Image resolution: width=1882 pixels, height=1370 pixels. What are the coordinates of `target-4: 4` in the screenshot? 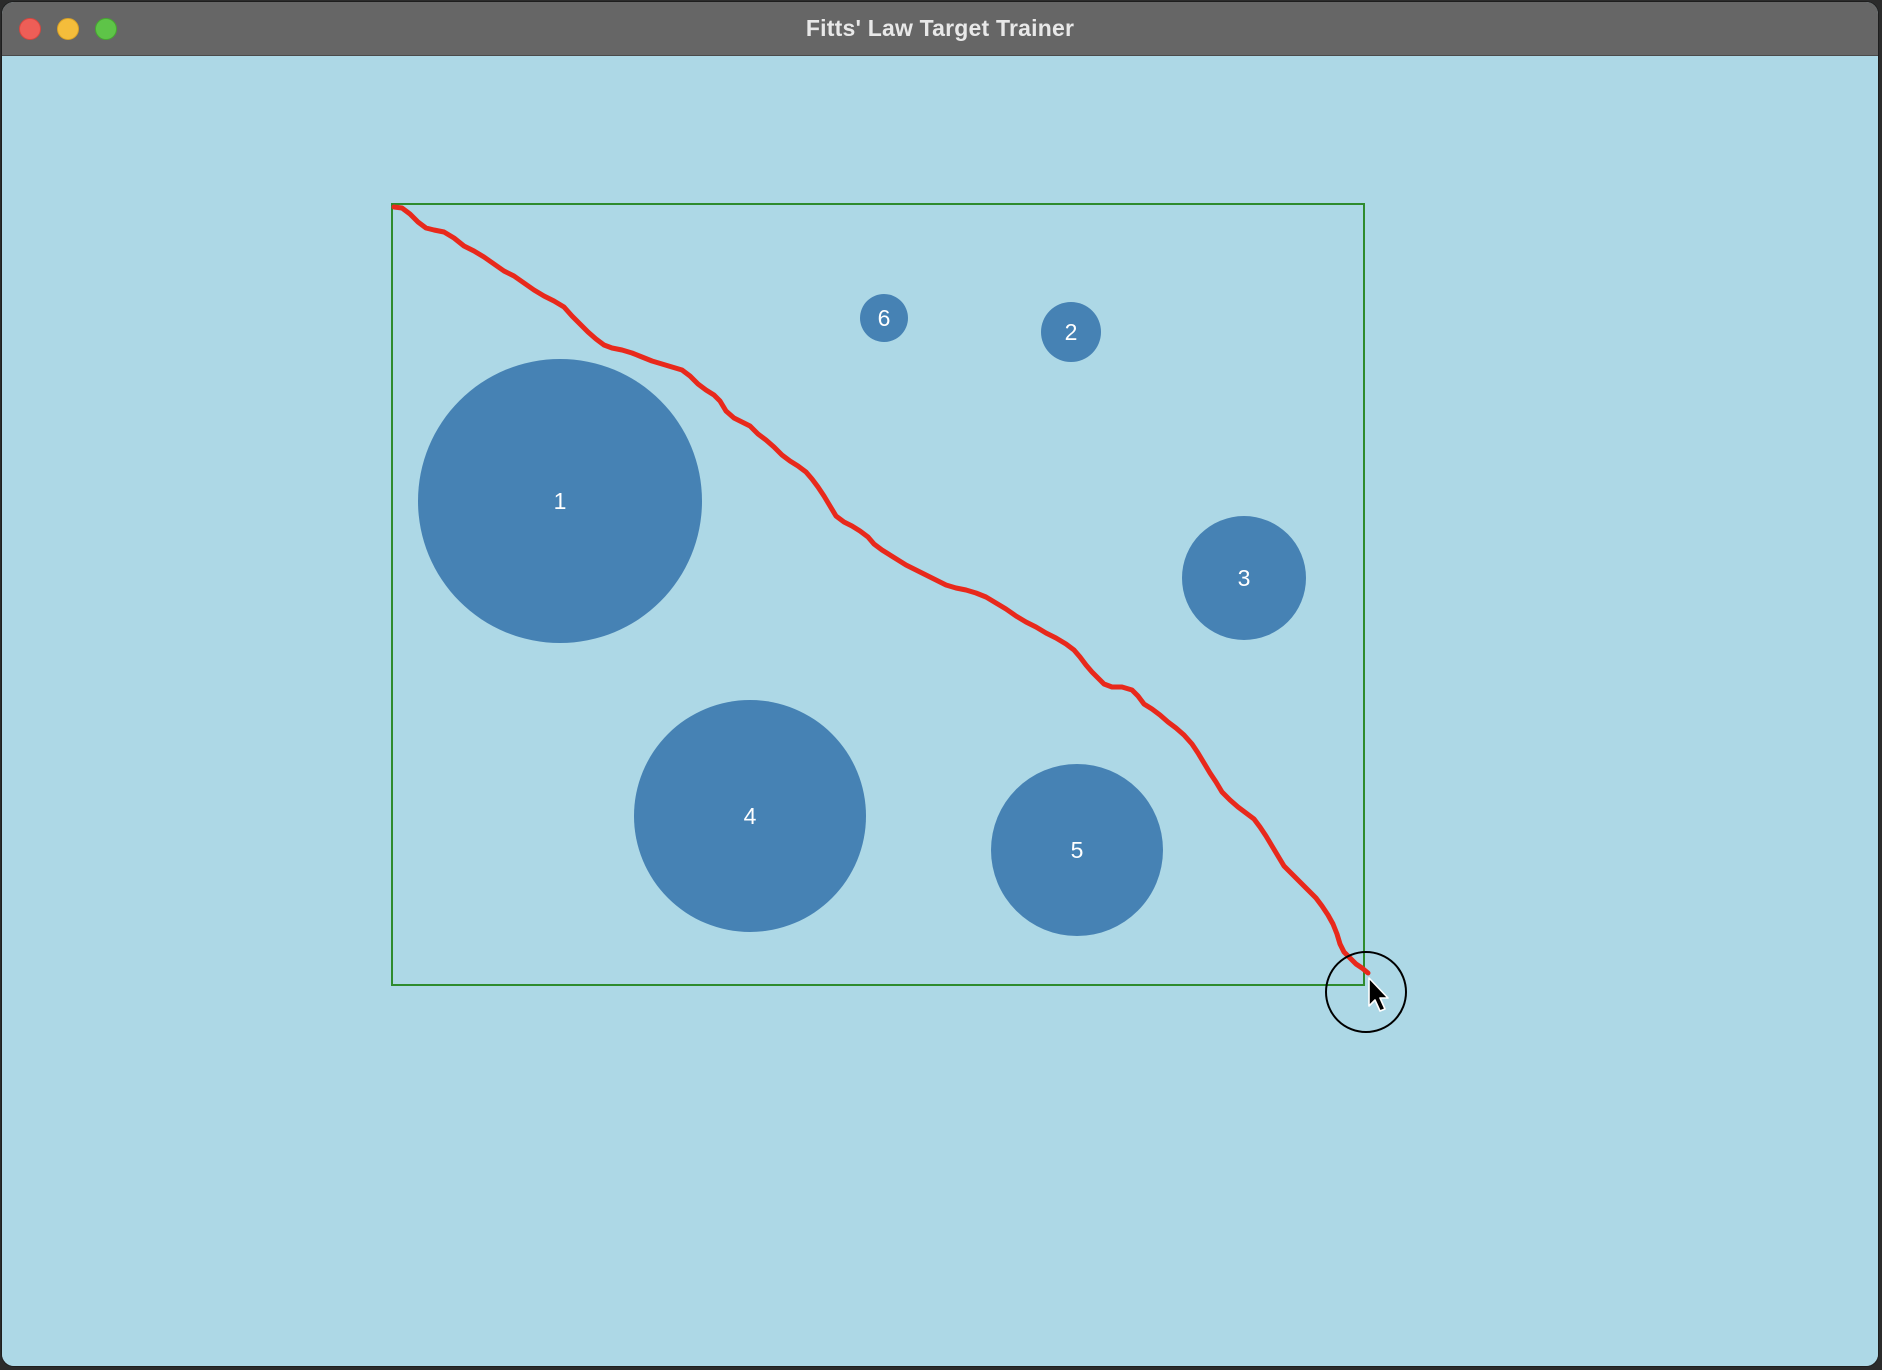 It's located at (750, 816).